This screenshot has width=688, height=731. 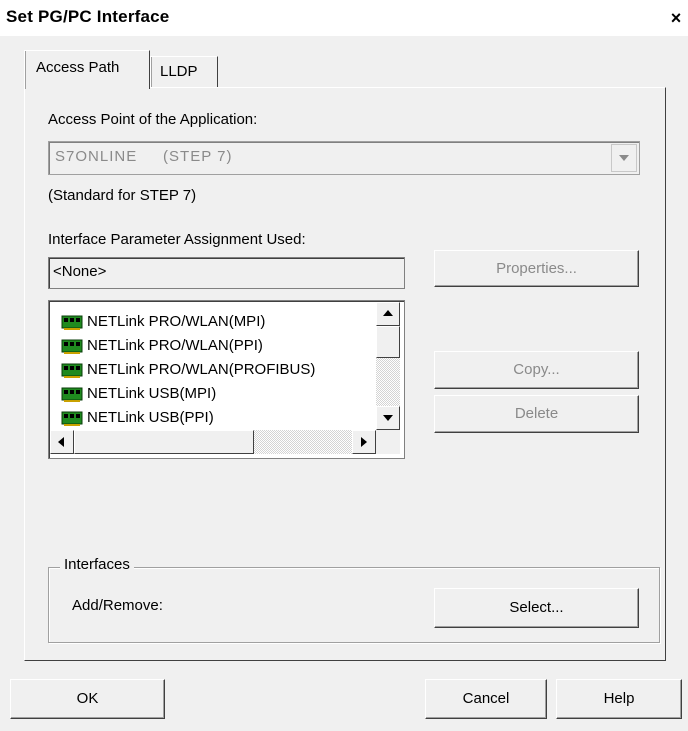 I want to click on list-item-label: NETLink PRO/WLAN(PPI), so click(x=175, y=345).